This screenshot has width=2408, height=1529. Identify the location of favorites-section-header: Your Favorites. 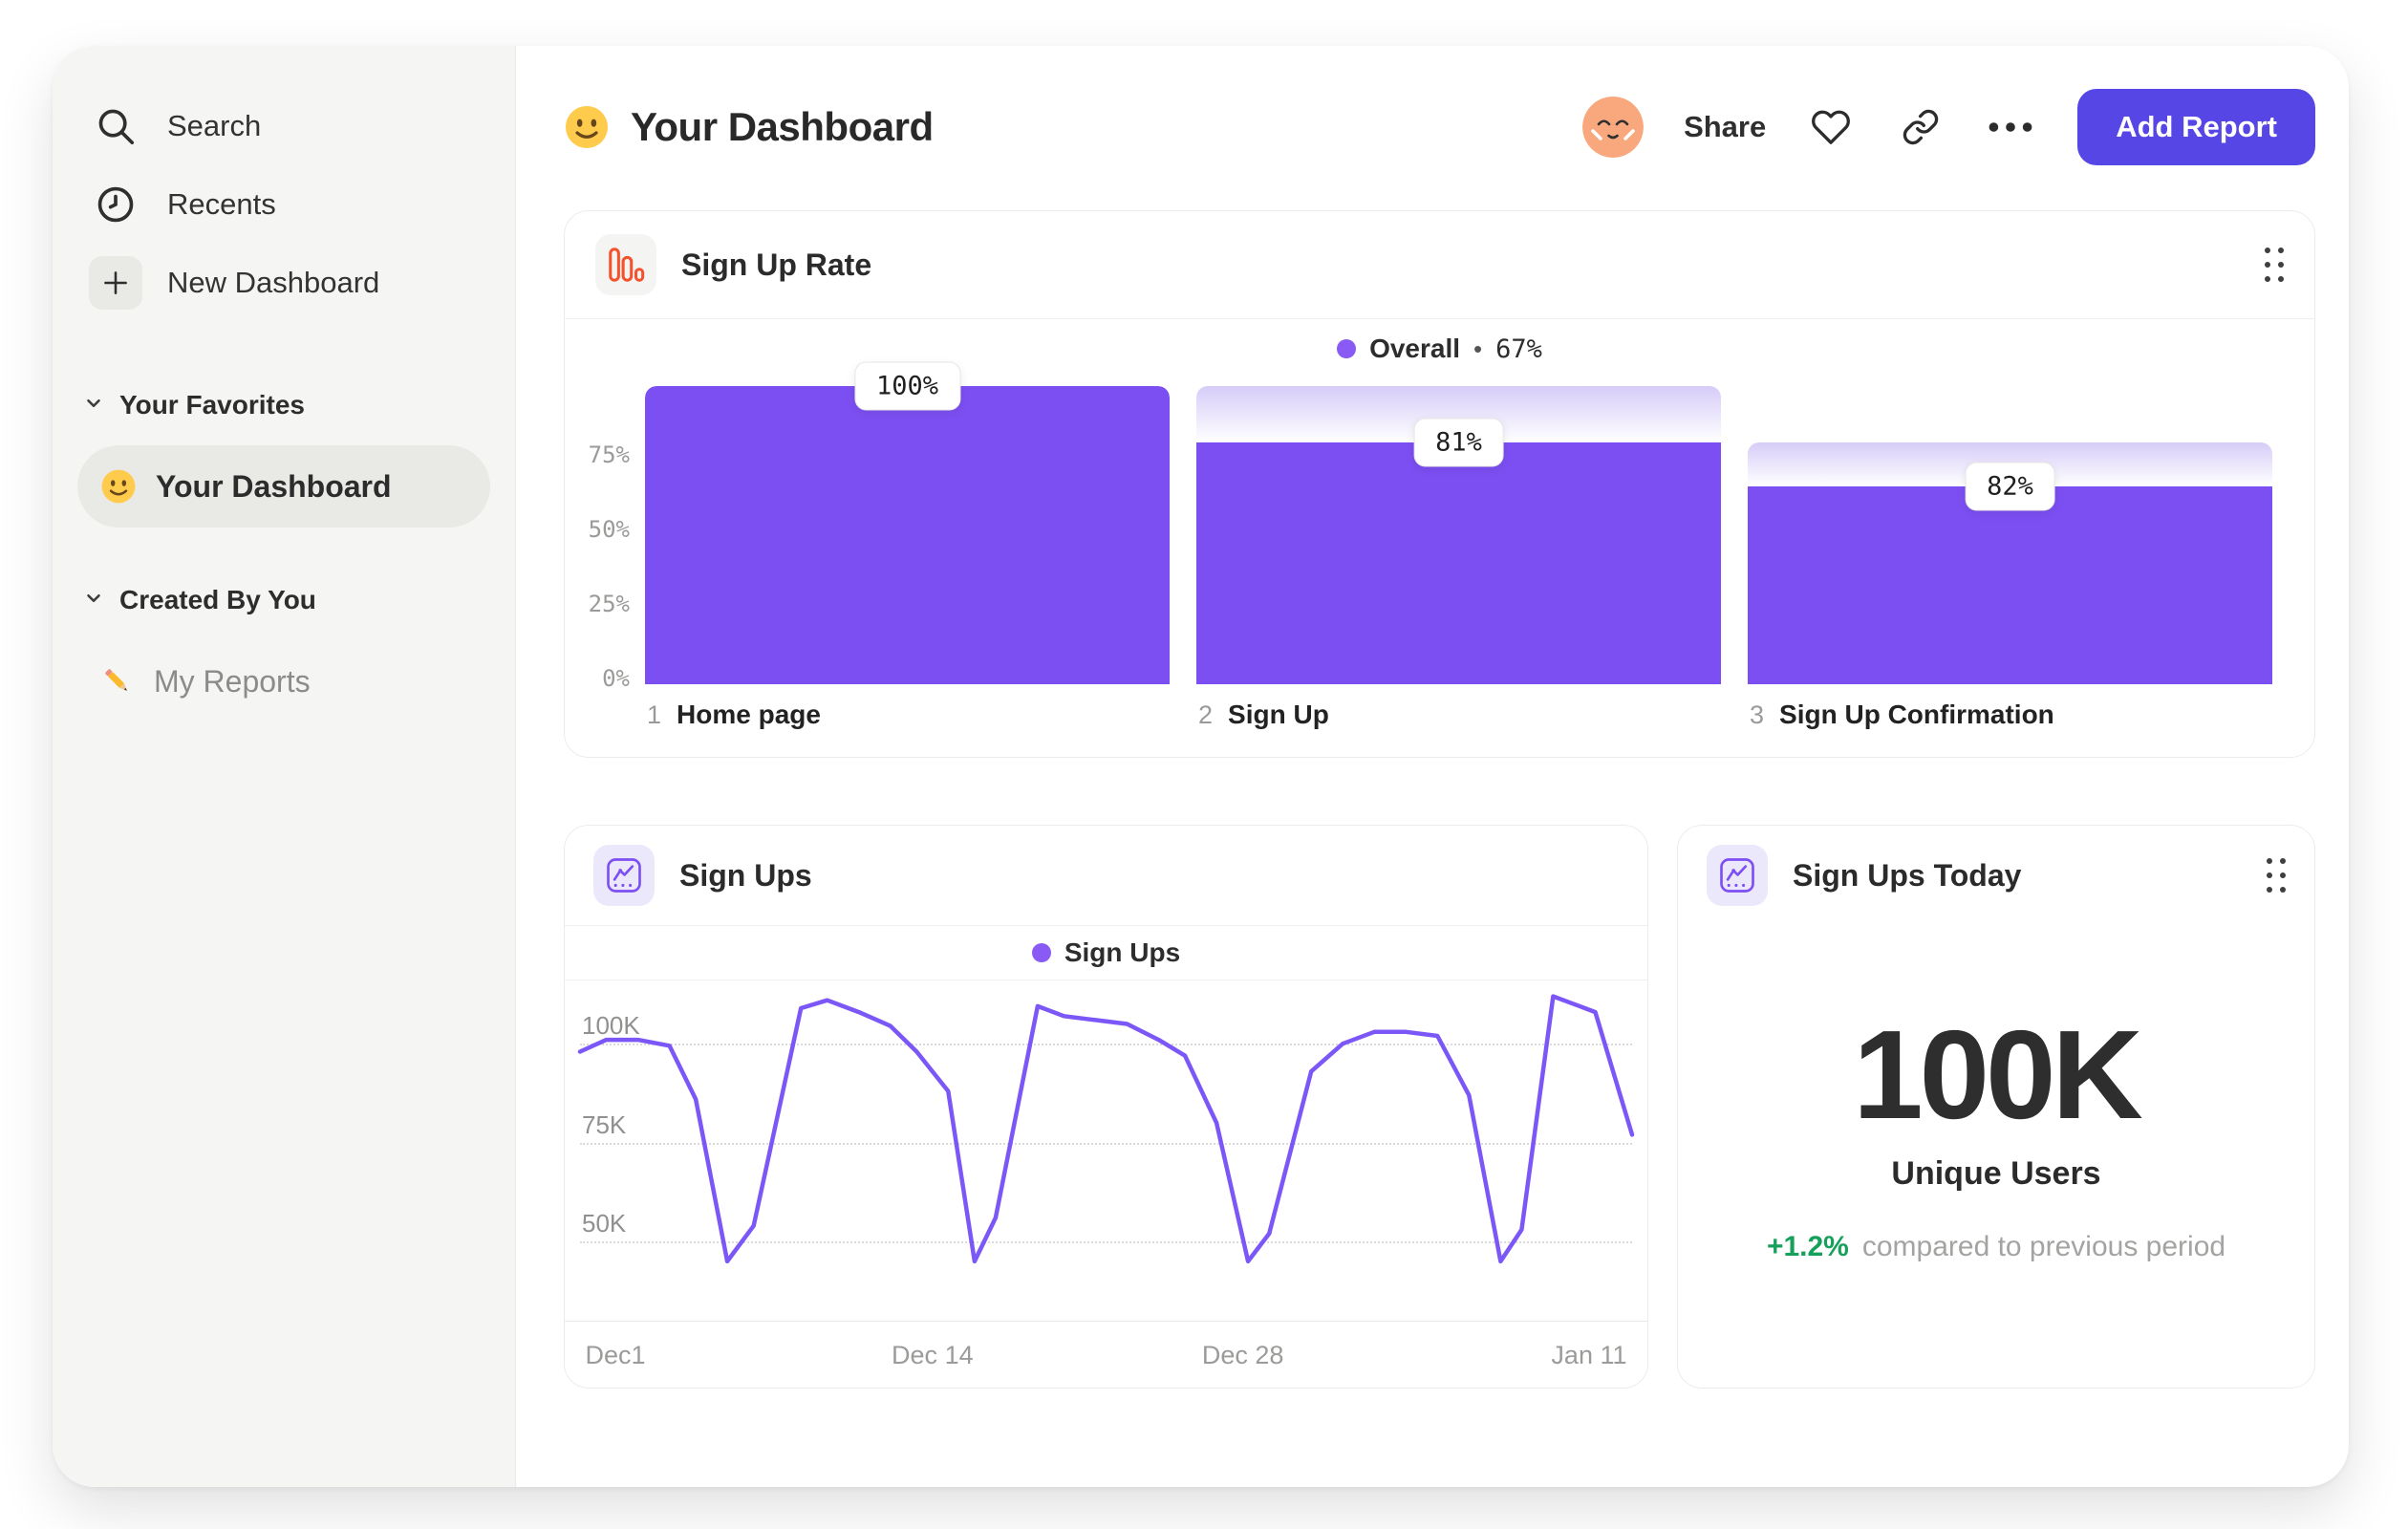
(283, 405).